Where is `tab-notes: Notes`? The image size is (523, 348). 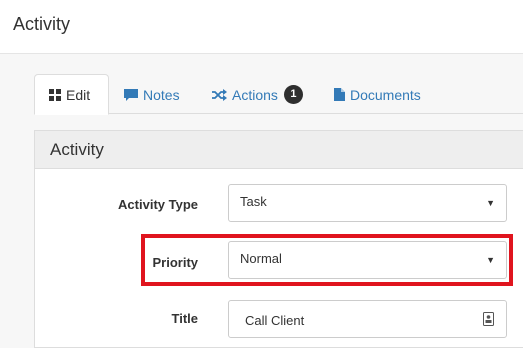 tab-notes: Notes is located at coordinates (151, 94).